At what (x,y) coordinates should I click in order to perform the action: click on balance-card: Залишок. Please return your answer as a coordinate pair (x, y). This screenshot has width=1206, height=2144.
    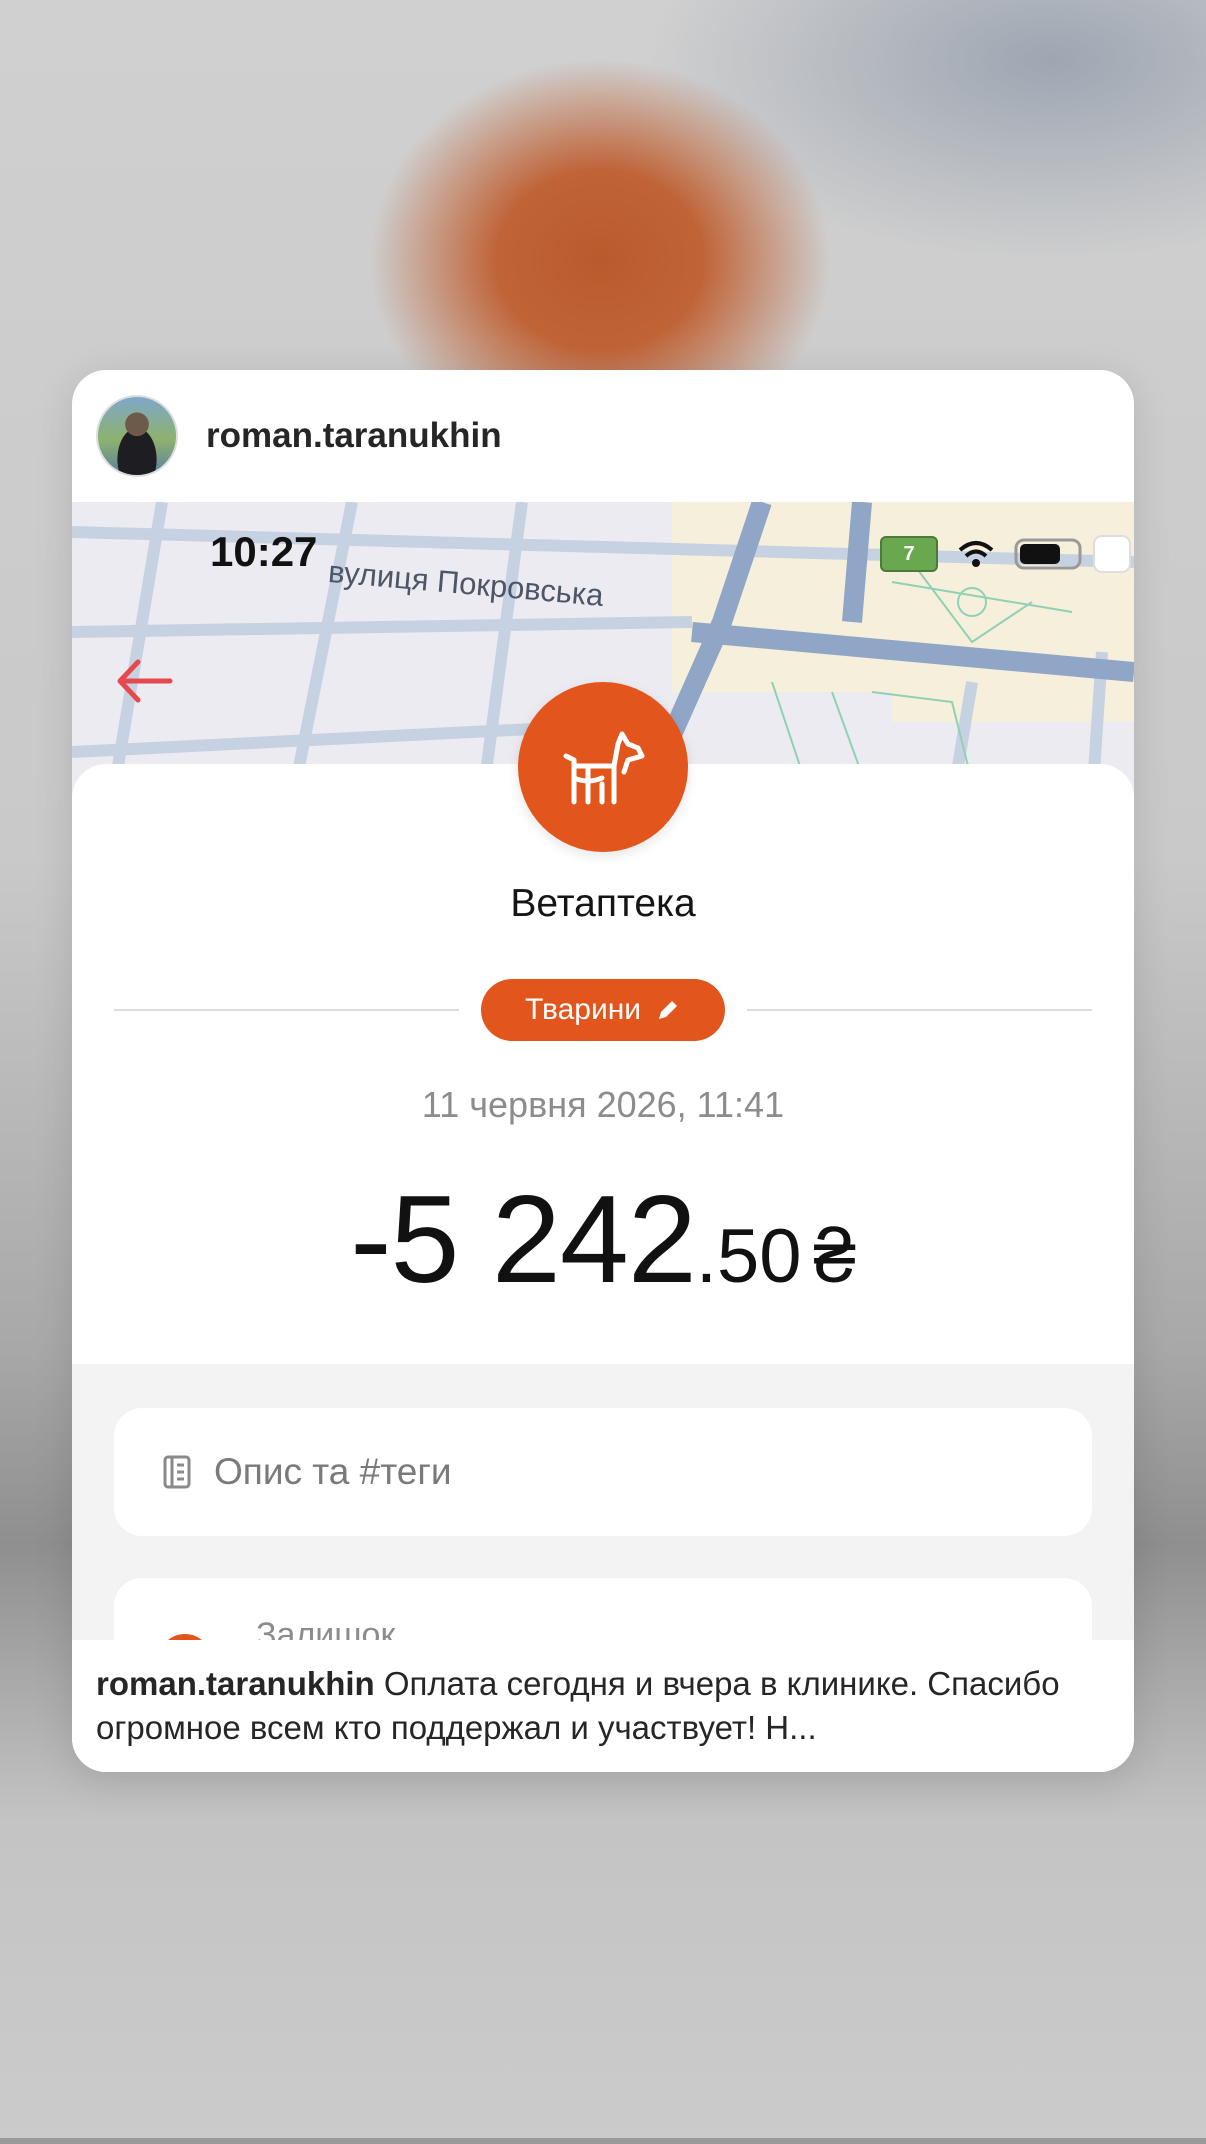
    Looking at the image, I should click on (603, 1609).